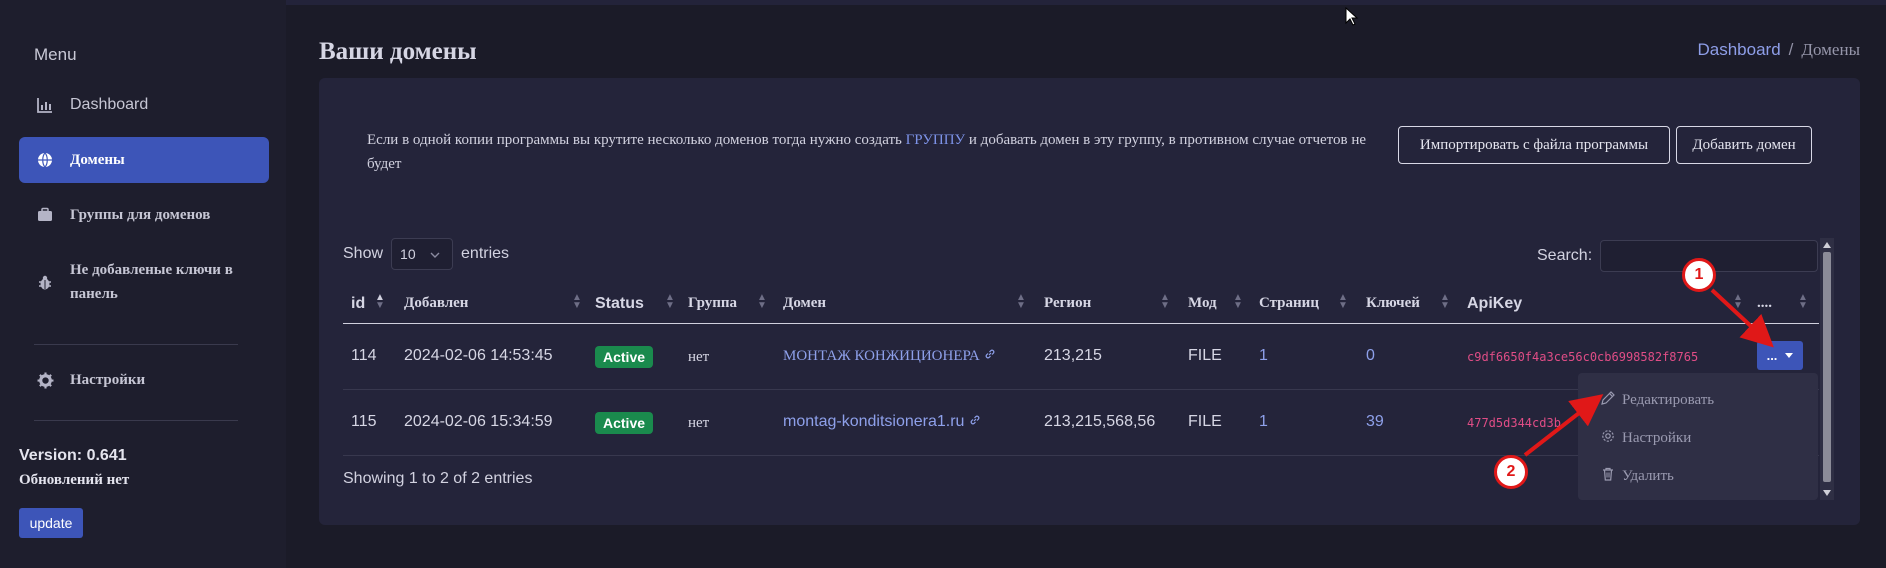  What do you see at coordinates (358, 304) in the screenshot?
I see `column-header-id: id` at bounding box center [358, 304].